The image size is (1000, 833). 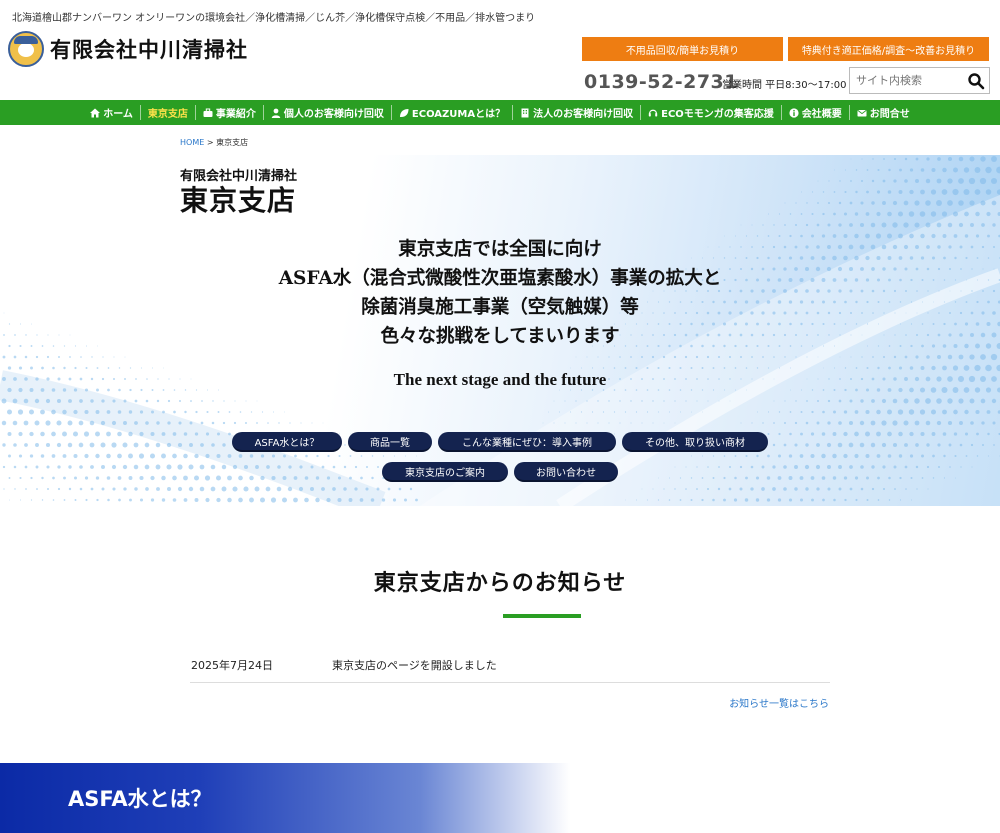 What do you see at coordinates (500, 307) in the screenshot?
I see `hero-line: 除菌消臭施工事業（空気触媒）等` at bounding box center [500, 307].